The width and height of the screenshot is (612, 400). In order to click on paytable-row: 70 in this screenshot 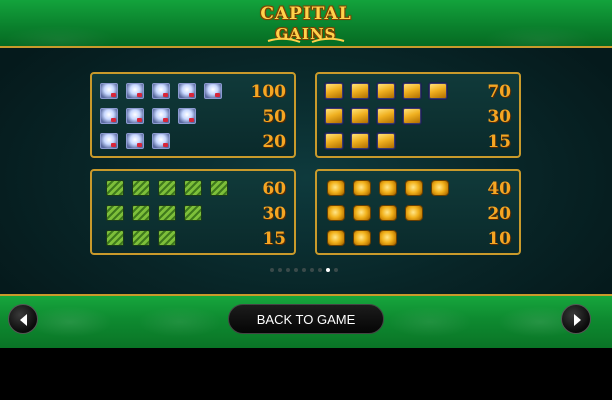, I will do `click(418, 92)`.